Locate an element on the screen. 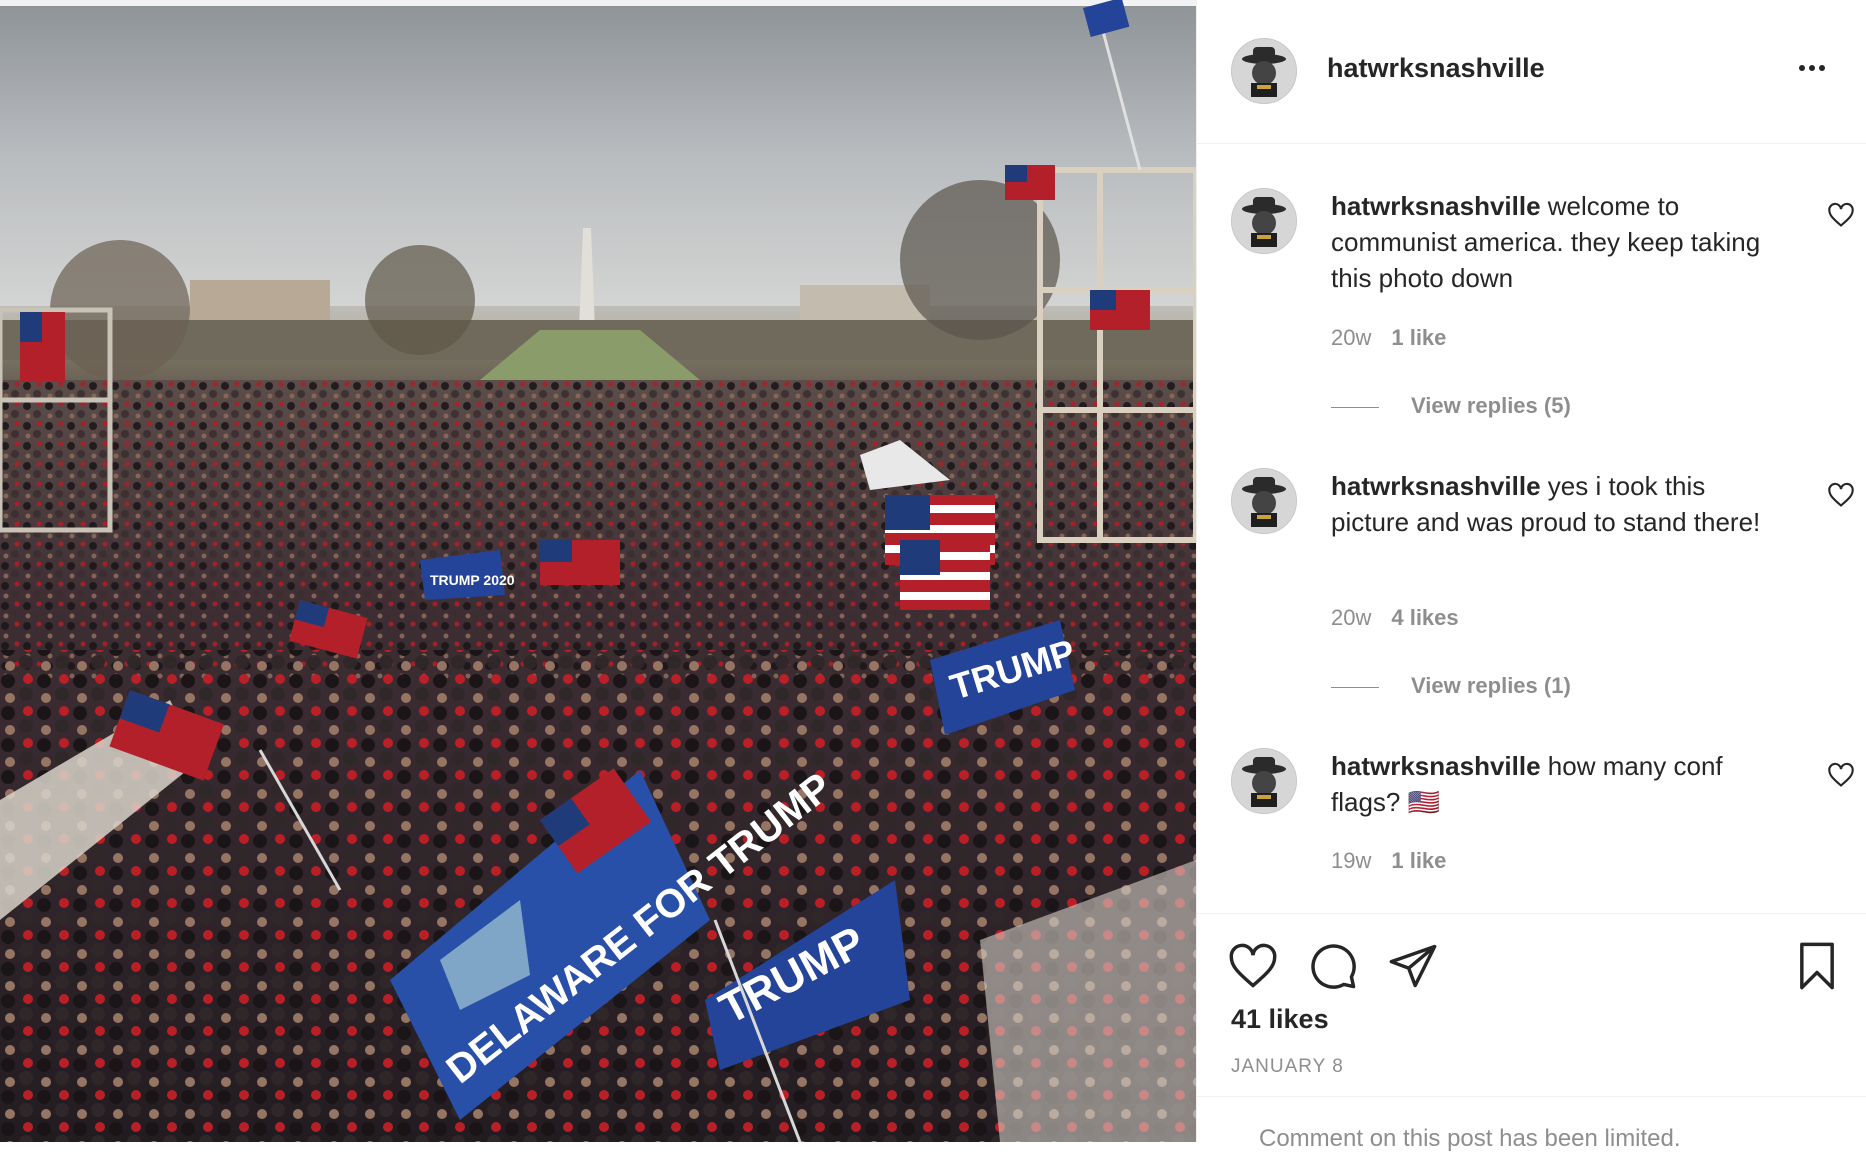 Image resolution: width=1866 pixels, height=1153 pixels. comment-age: 19w is located at coordinates (1351, 860).